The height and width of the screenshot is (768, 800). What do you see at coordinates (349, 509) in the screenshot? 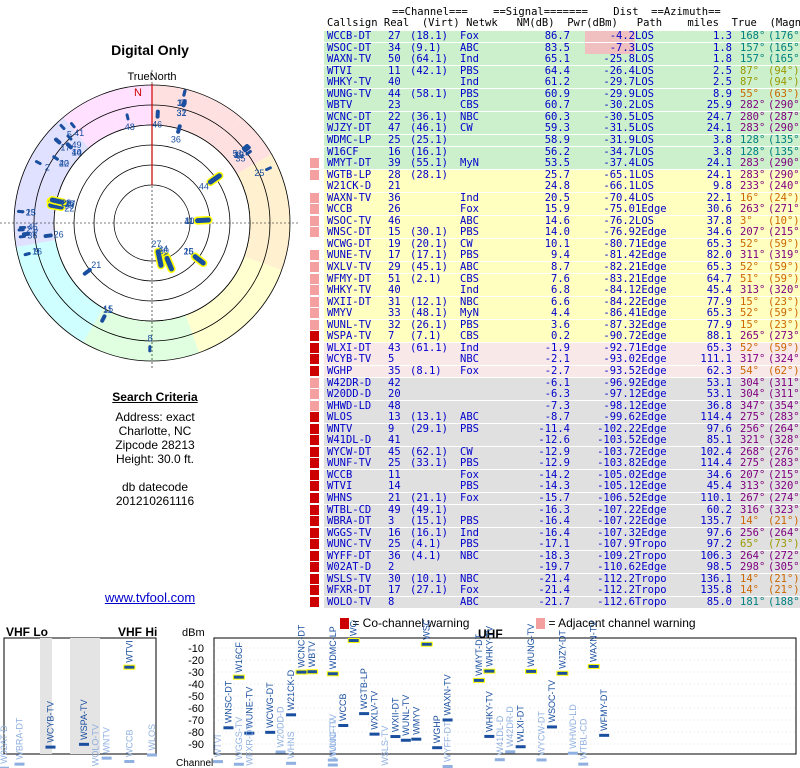
I see `callsign: WTBL-CD` at bounding box center [349, 509].